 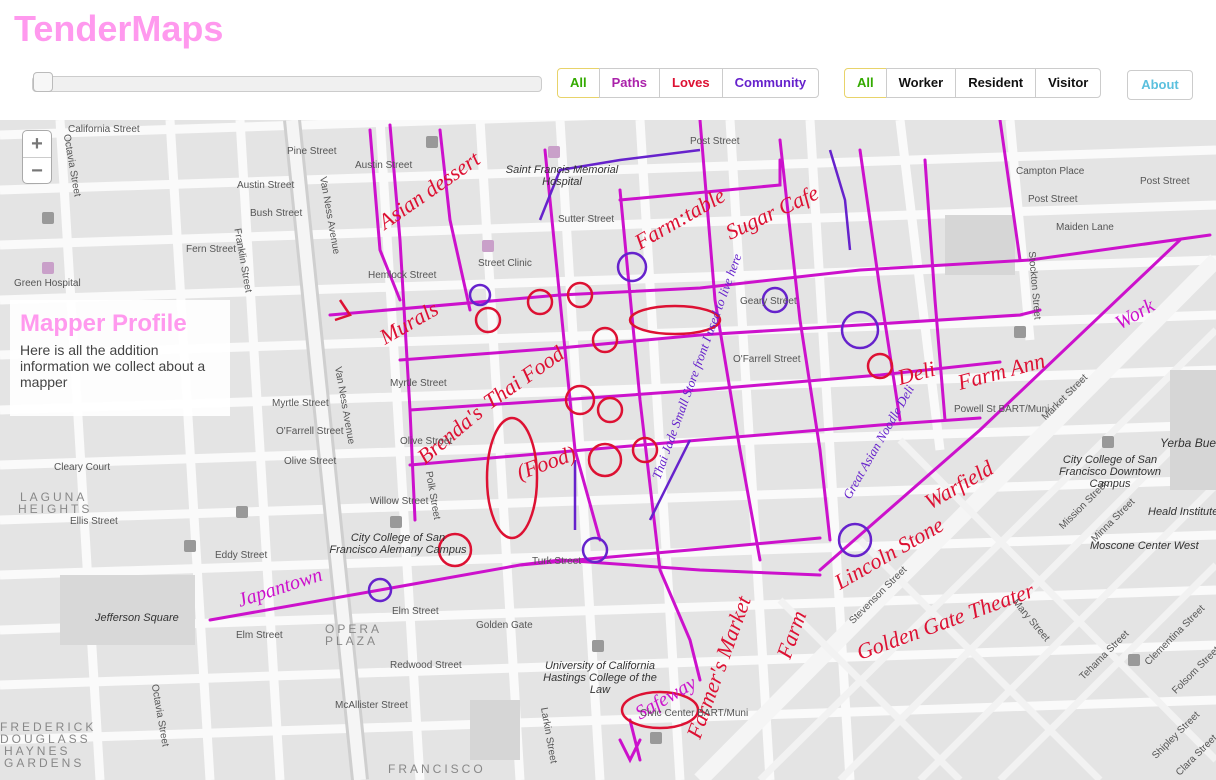 I want to click on svg-text: (Food), so click(x=546, y=462).